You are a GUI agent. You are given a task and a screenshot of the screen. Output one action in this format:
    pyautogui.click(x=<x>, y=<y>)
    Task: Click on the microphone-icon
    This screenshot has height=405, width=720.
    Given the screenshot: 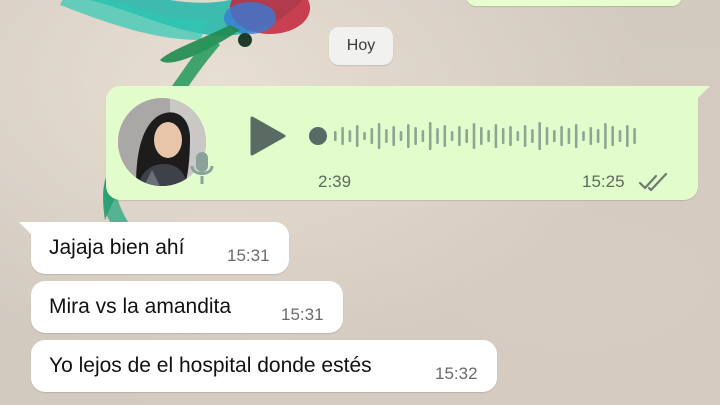 What is the action you would take?
    pyautogui.click(x=202, y=168)
    